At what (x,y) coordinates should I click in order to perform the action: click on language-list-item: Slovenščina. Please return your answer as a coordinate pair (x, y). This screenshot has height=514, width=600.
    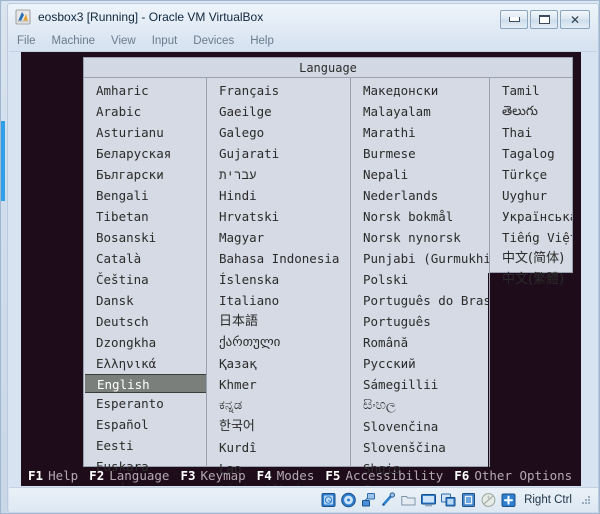
    Looking at the image, I should click on (420, 447).